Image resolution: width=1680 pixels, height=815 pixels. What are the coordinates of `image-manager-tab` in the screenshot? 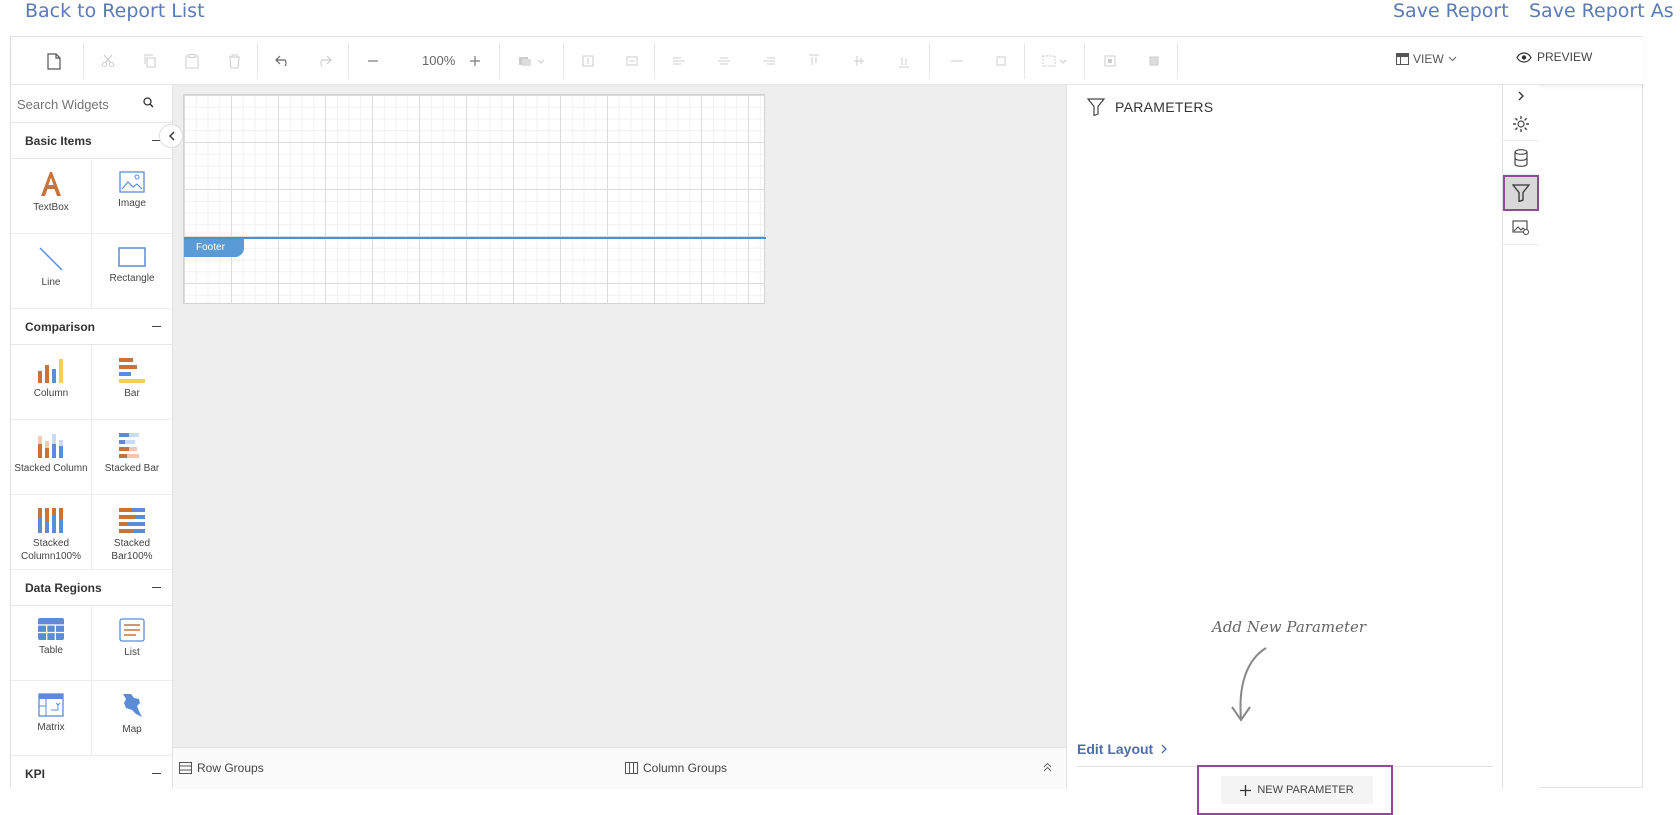 It's located at (1521, 228).